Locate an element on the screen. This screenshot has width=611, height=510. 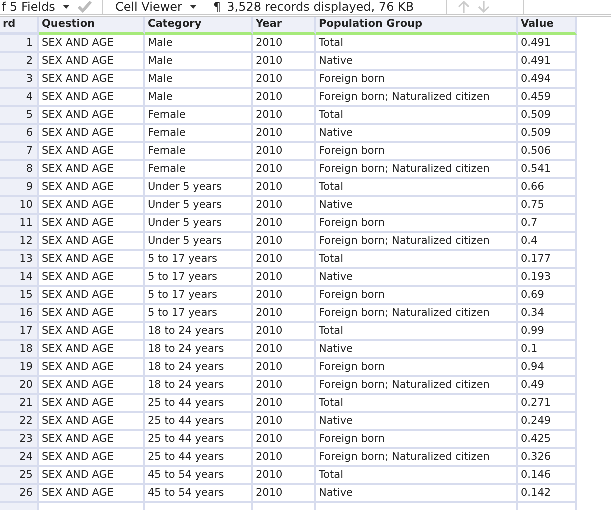
column-header: Value is located at coordinates (547, 26).